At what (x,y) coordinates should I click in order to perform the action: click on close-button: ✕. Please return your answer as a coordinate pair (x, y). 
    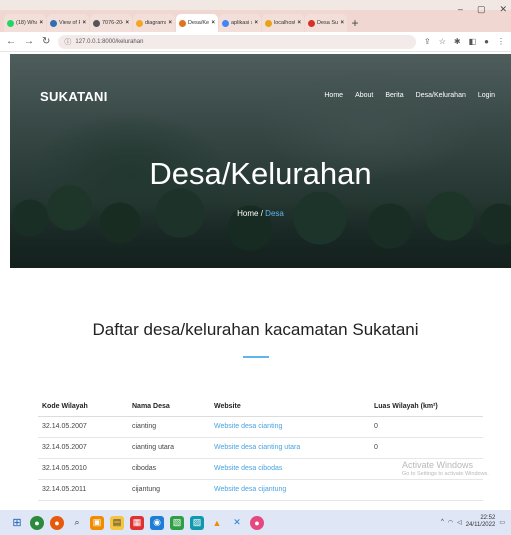
    Looking at the image, I should click on (503, 9).